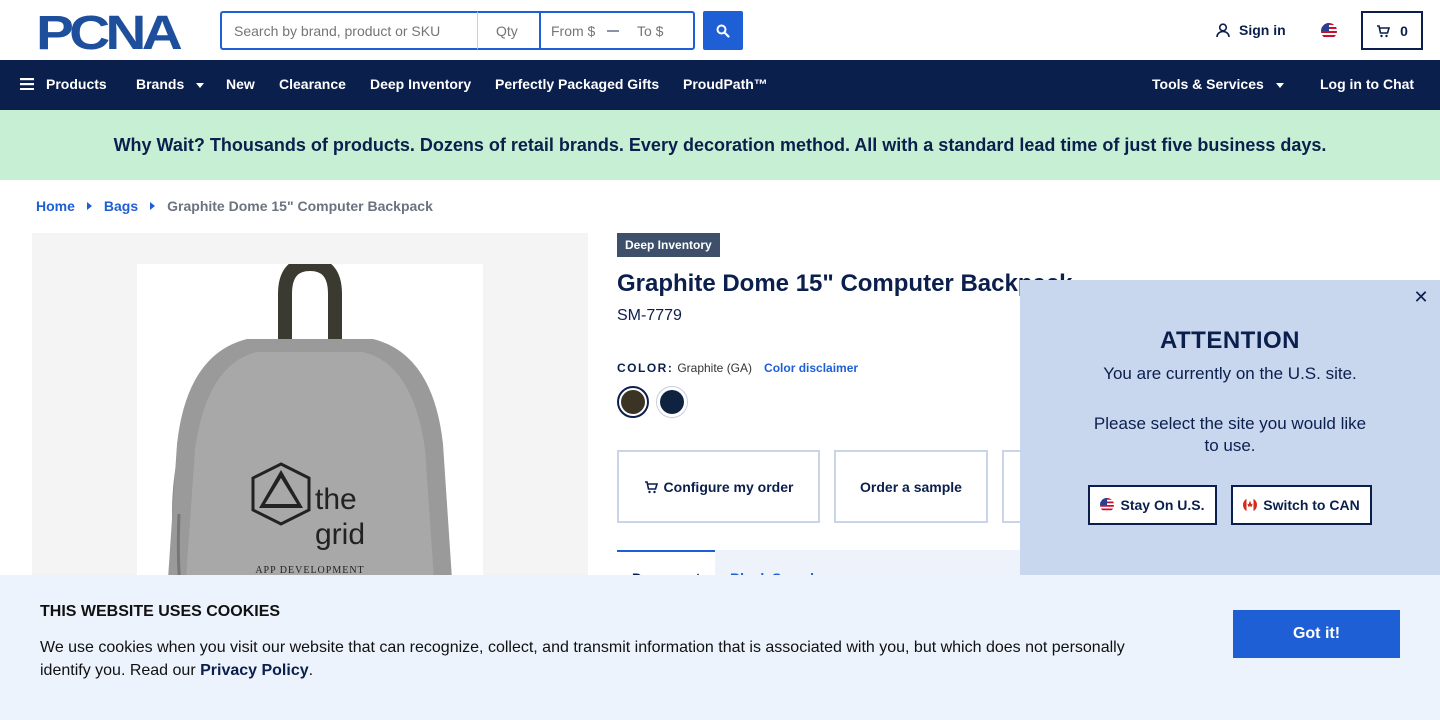 The width and height of the screenshot is (1440, 720). Describe the element at coordinates (1250, 505) in the screenshot. I see `canada-flag-icon` at that location.